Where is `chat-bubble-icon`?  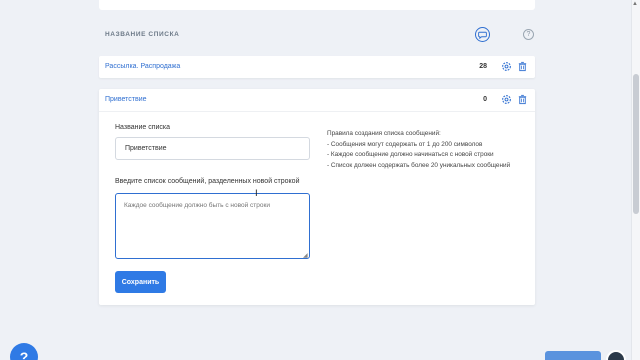
chat-bubble-icon is located at coordinates (482, 34).